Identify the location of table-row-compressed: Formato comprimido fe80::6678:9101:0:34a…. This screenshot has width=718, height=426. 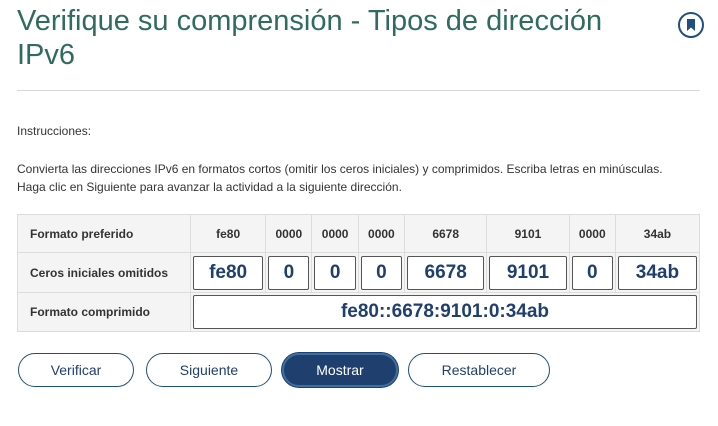
(358, 312).